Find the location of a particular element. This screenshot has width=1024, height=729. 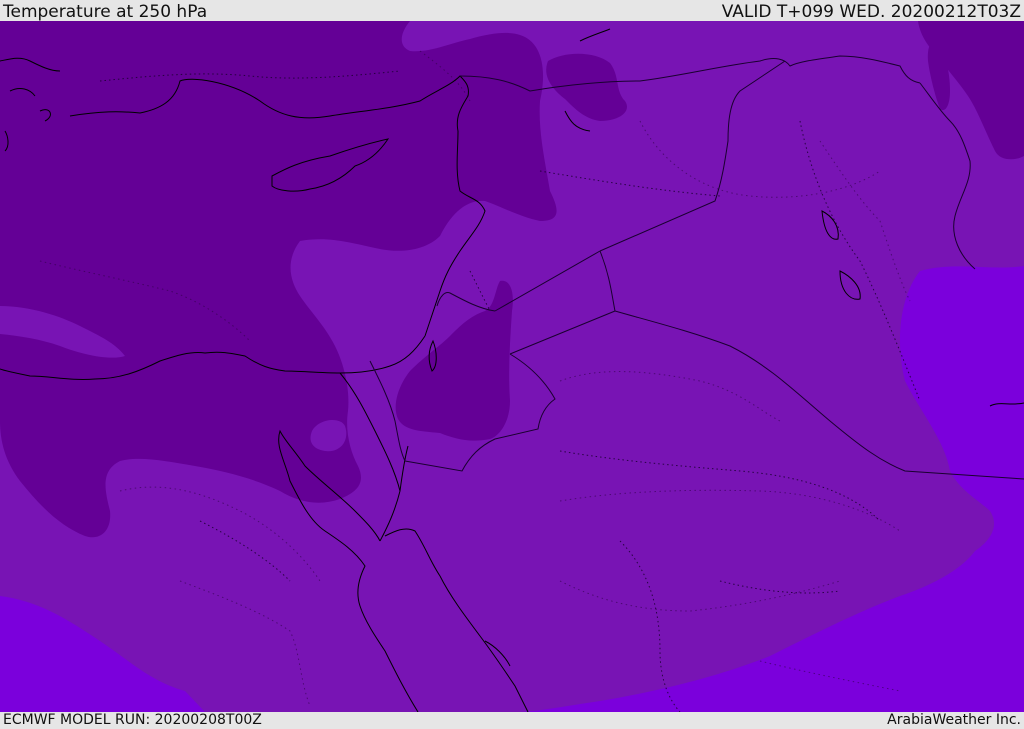

credit: ArabiaWeather Inc. is located at coordinates (954, 720).